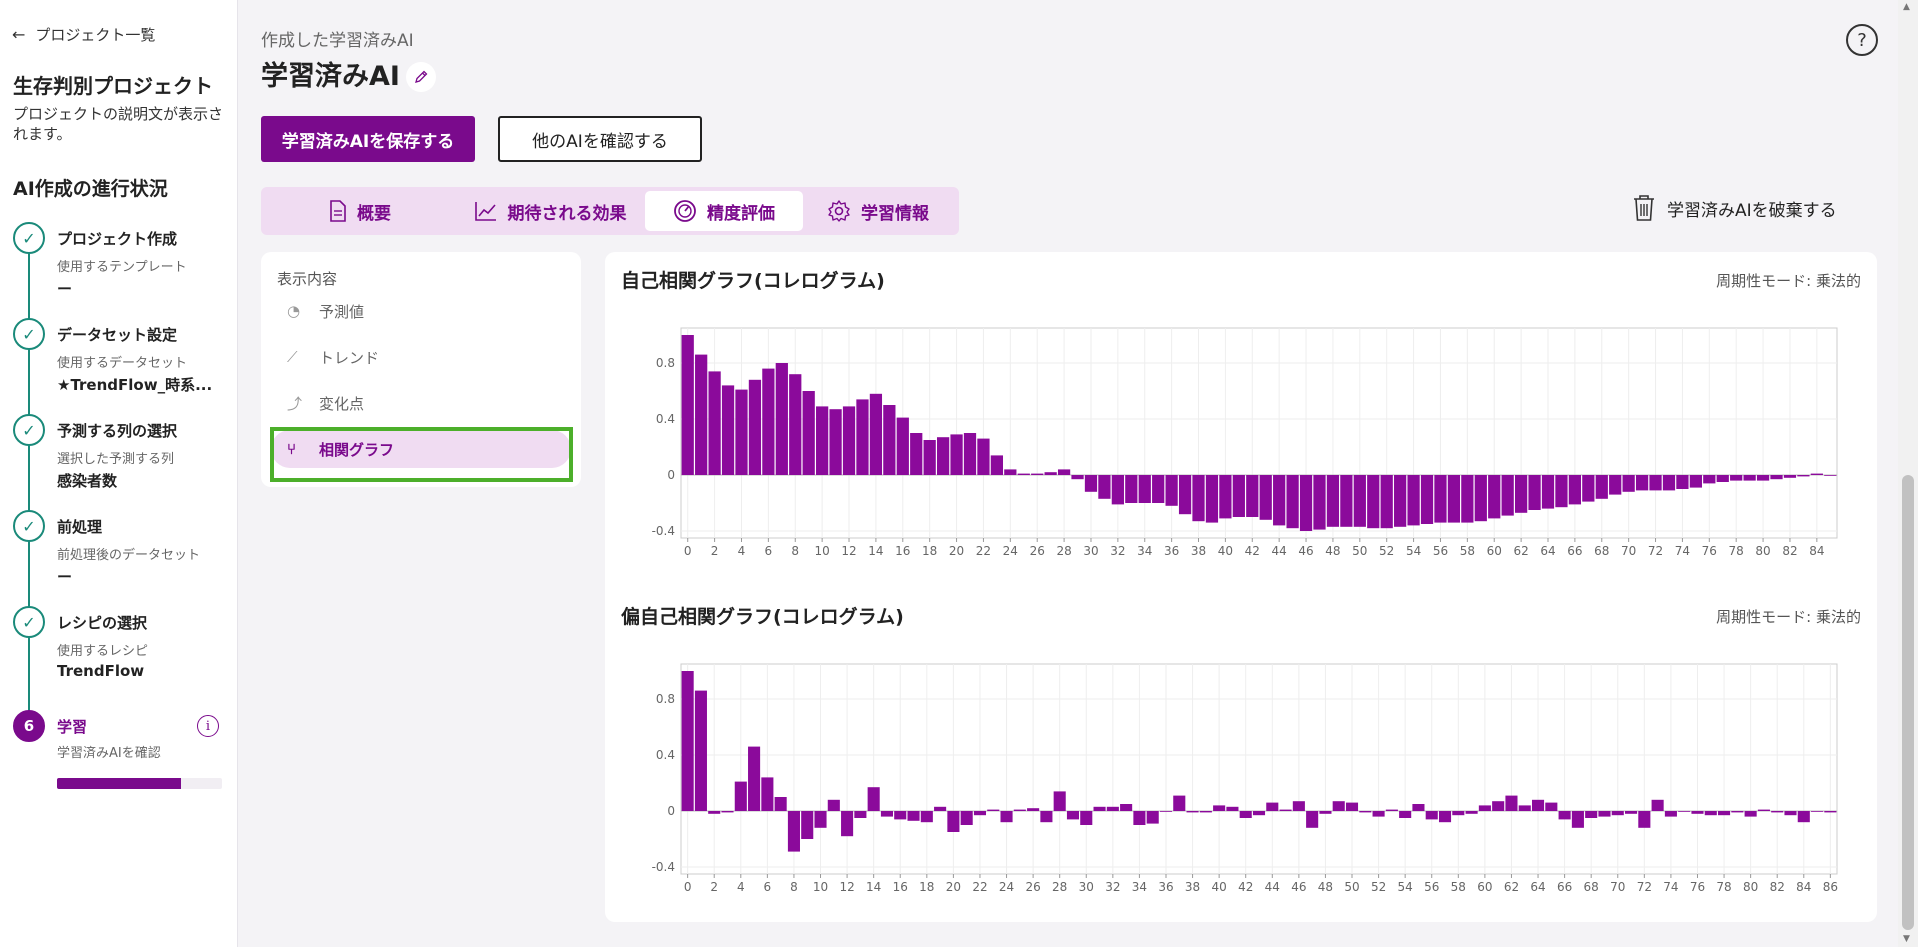  I want to click on x-tick-label: 40, so click(1218, 887).